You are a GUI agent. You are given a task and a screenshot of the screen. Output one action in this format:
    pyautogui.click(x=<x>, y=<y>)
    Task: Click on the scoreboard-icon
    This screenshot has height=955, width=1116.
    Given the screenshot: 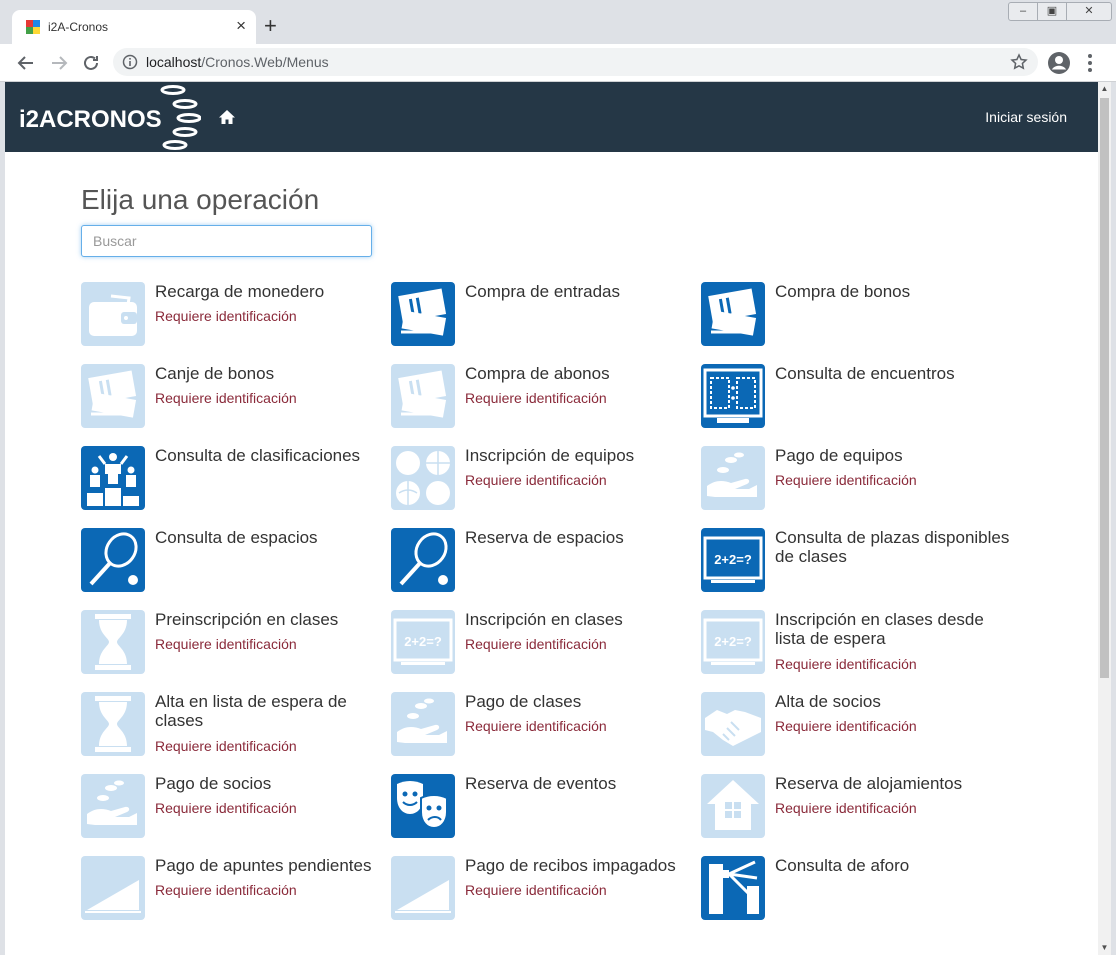 What is the action you would take?
    pyautogui.click(x=733, y=396)
    